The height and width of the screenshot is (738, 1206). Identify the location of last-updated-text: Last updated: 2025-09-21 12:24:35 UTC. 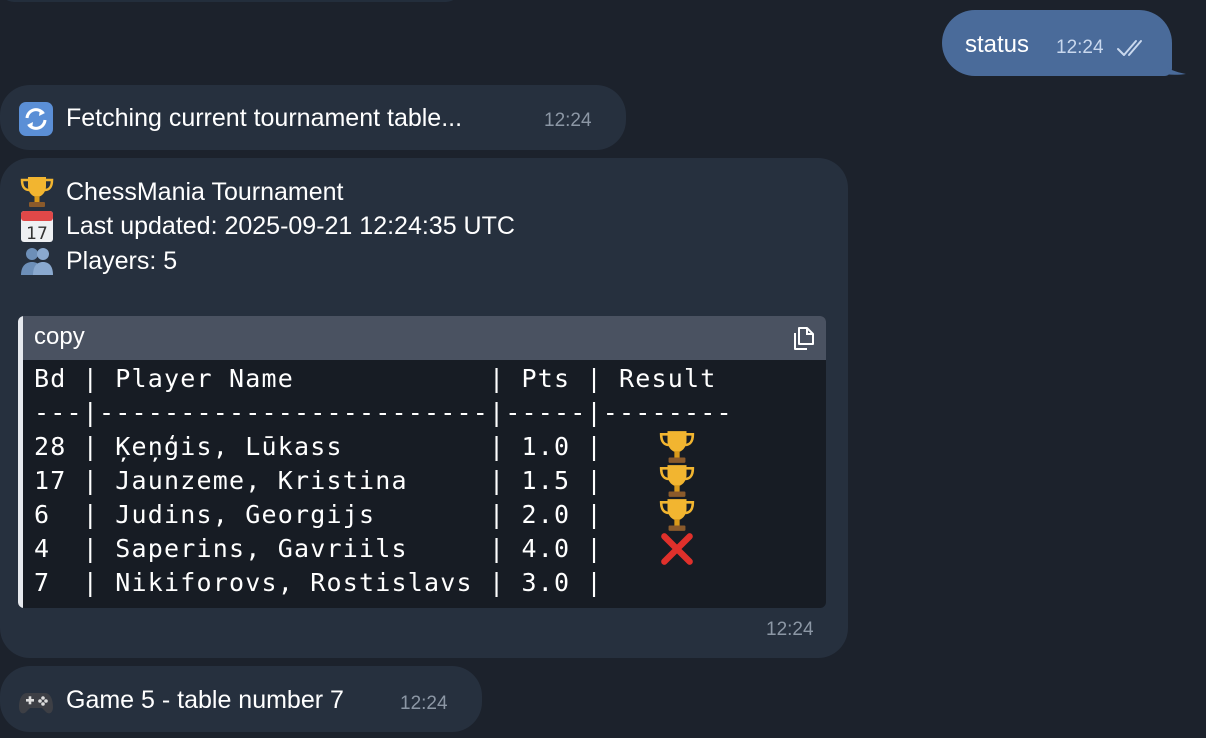
(290, 226).